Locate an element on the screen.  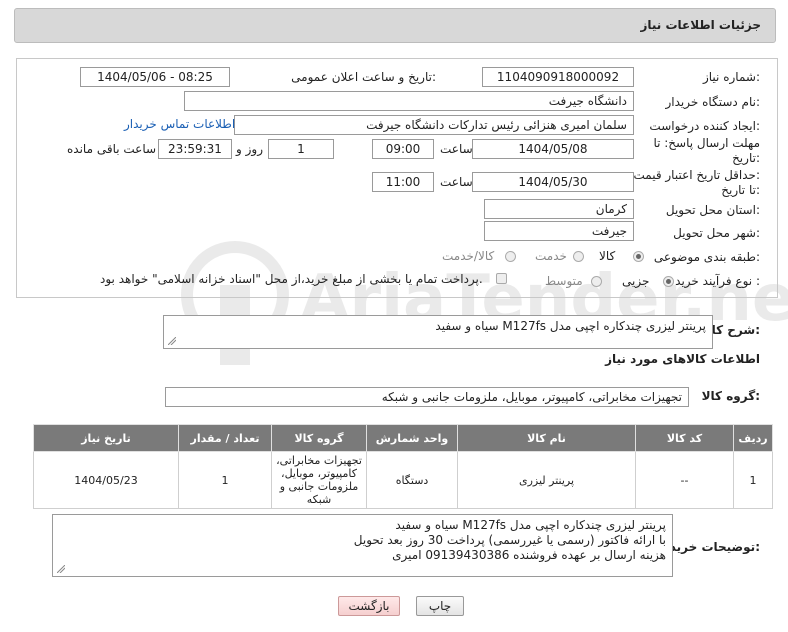
deadline-label-line2: تاریخ: is located at coordinates (746, 158).